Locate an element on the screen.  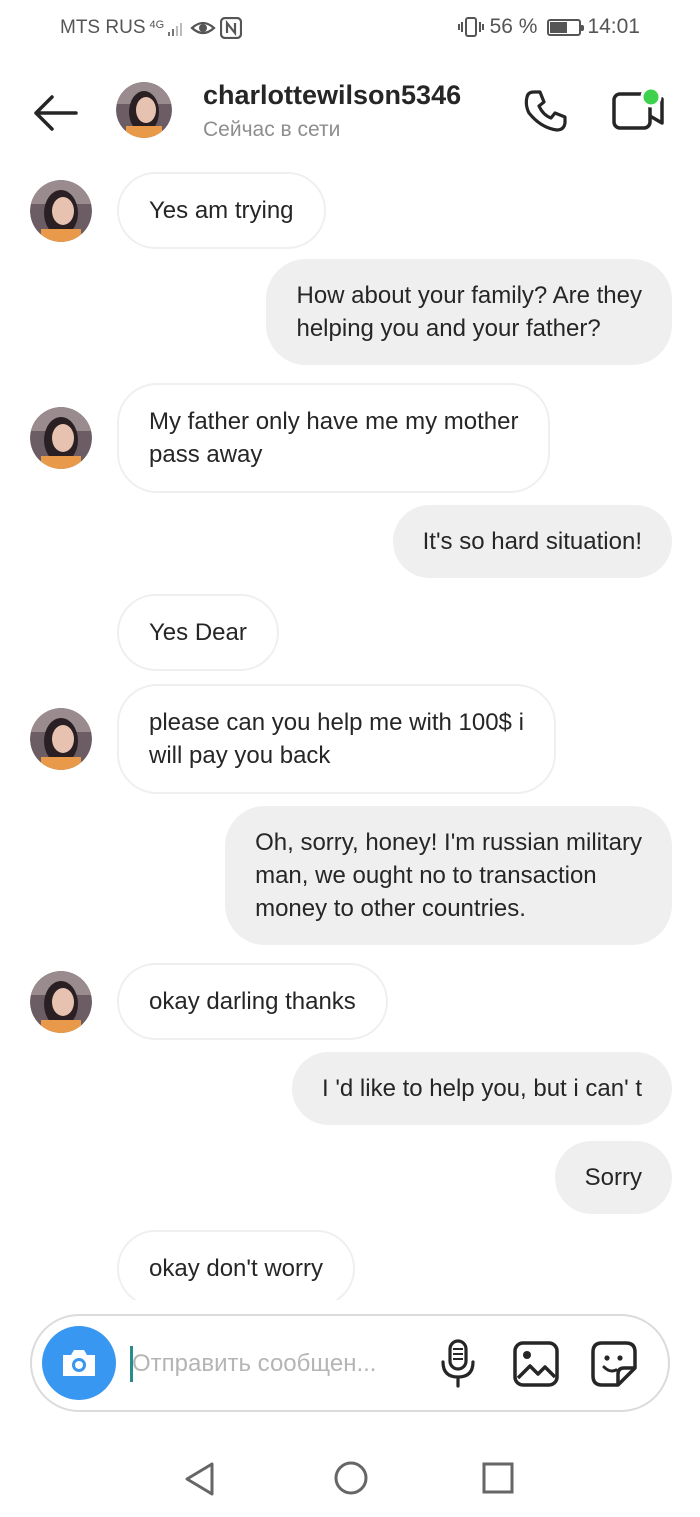
sticker-icon is located at coordinates (614, 1364).